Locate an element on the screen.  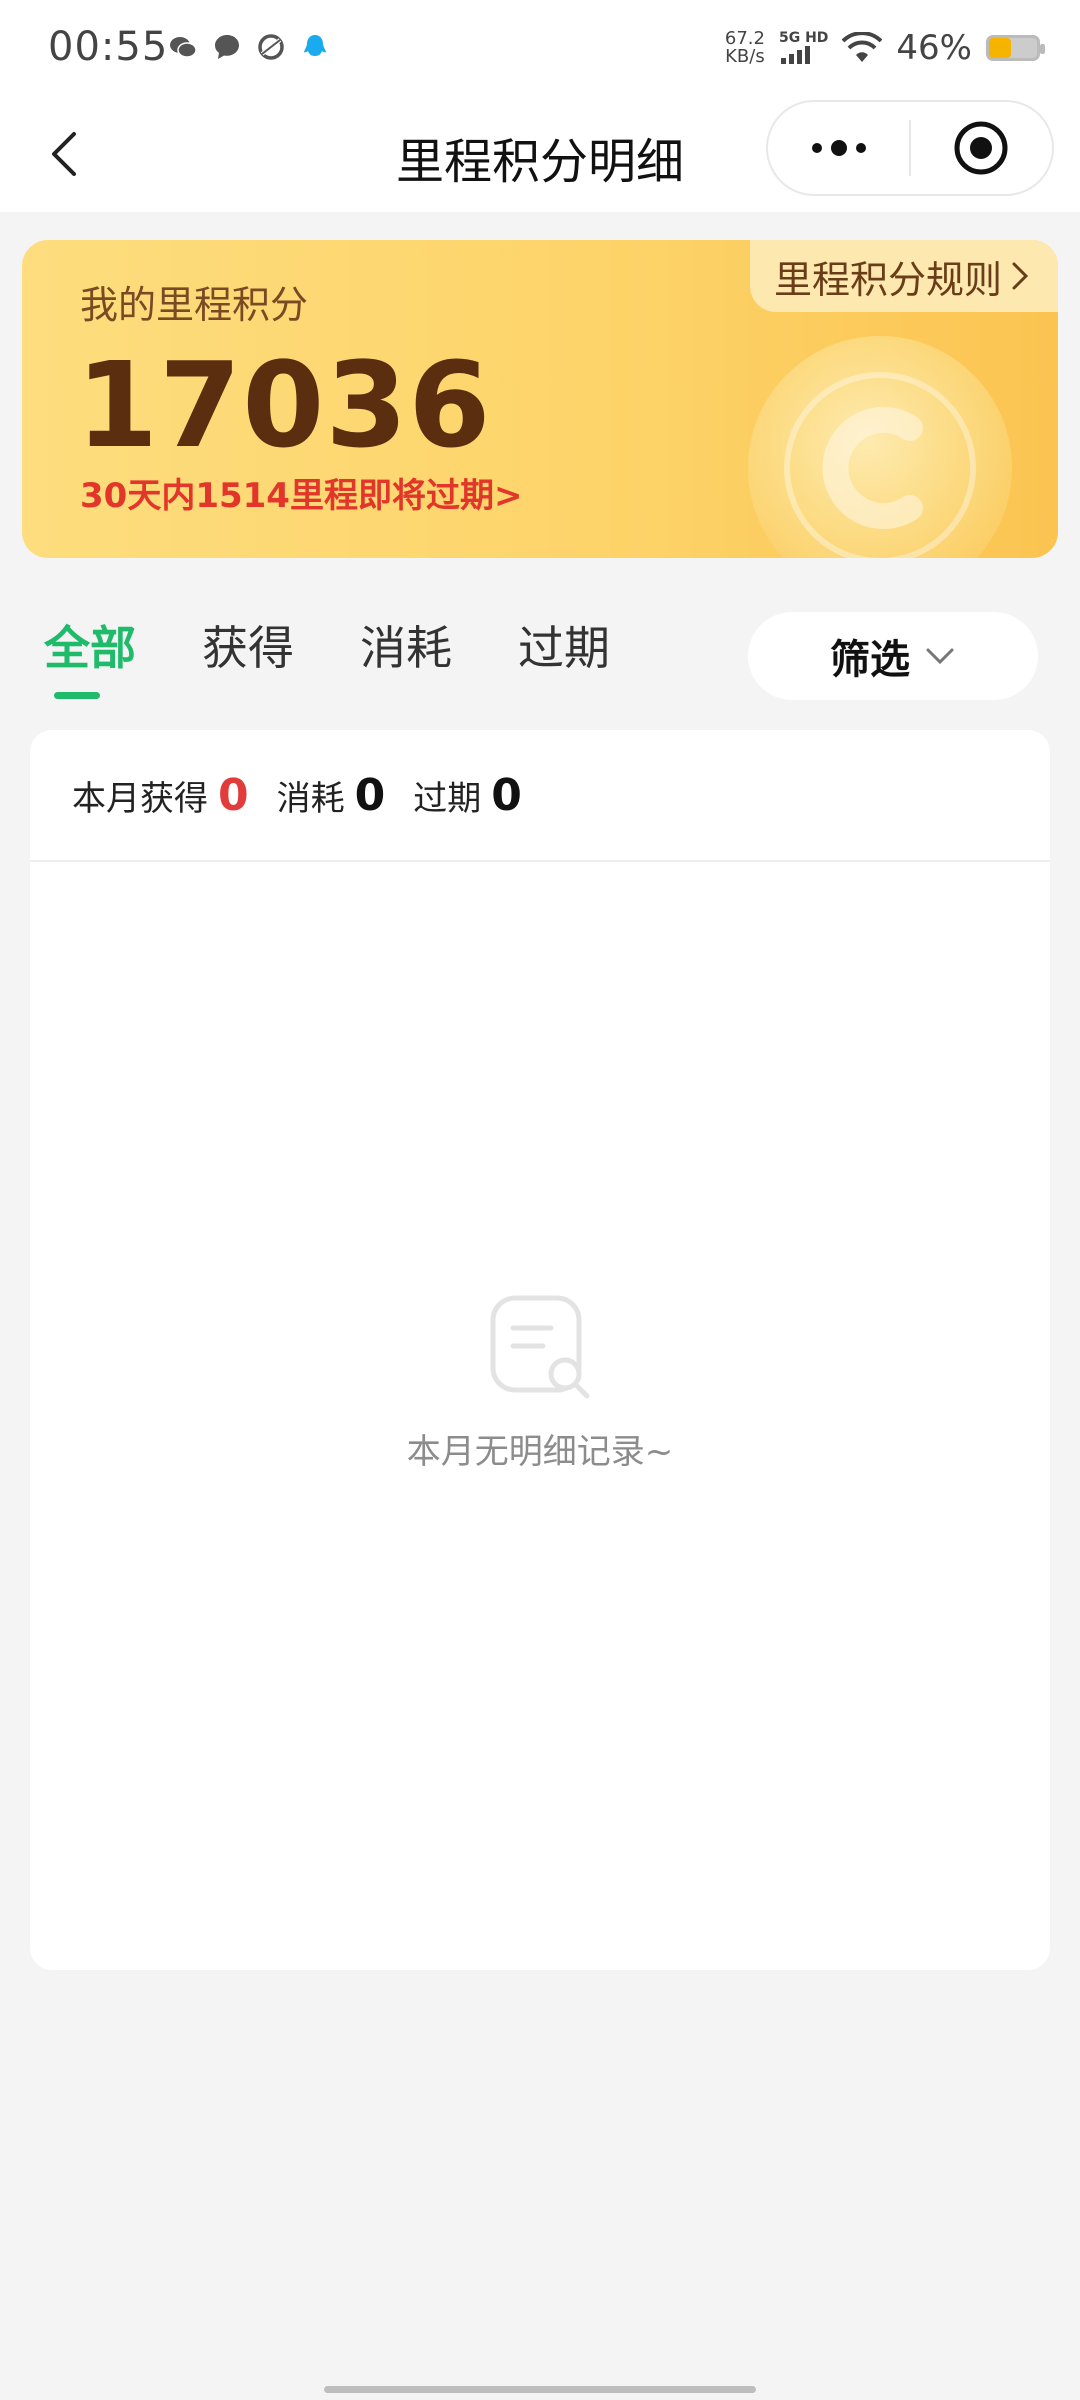
target-close-icon is located at coordinates (981, 148).